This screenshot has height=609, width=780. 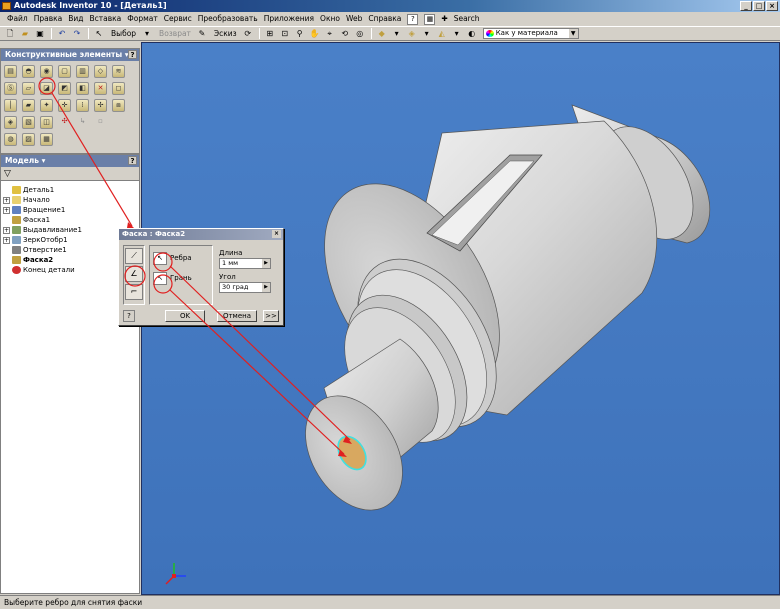 I want to click on minimize-button: _, so click(x=746, y=6).